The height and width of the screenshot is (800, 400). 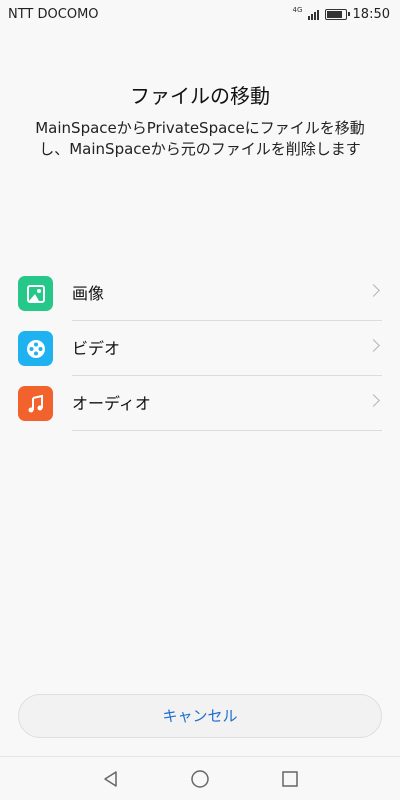 I want to click on cancel-button: キャンセル, so click(x=200, y=716).